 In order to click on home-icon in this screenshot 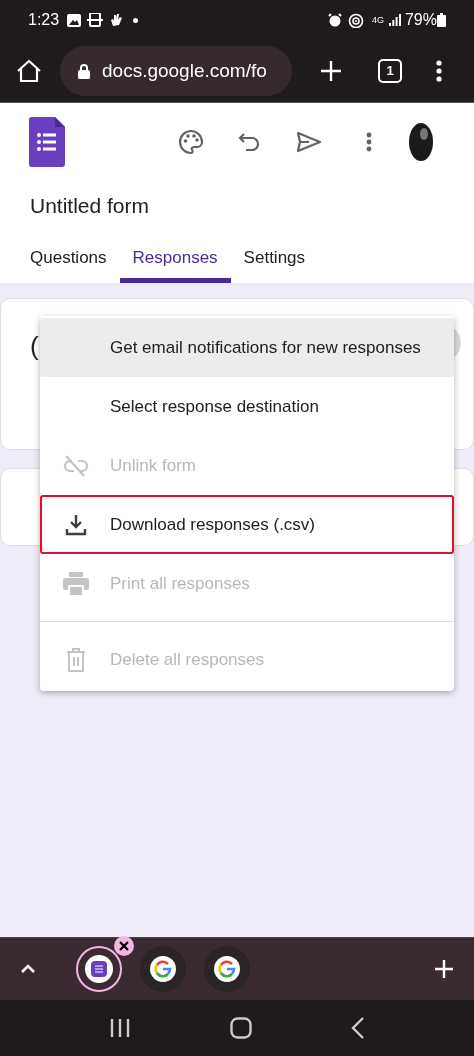, I will do `click(29, 71)`.